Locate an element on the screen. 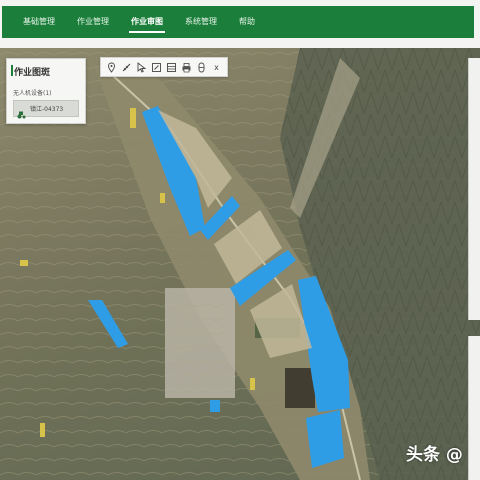  nav-system-management: 系统管理 is located at coordinates (201, 22).